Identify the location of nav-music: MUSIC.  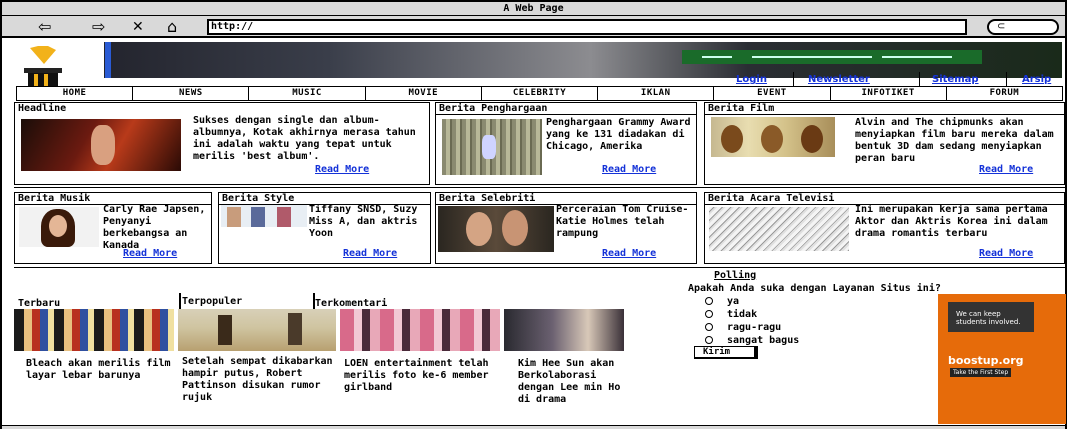
(307, 93).